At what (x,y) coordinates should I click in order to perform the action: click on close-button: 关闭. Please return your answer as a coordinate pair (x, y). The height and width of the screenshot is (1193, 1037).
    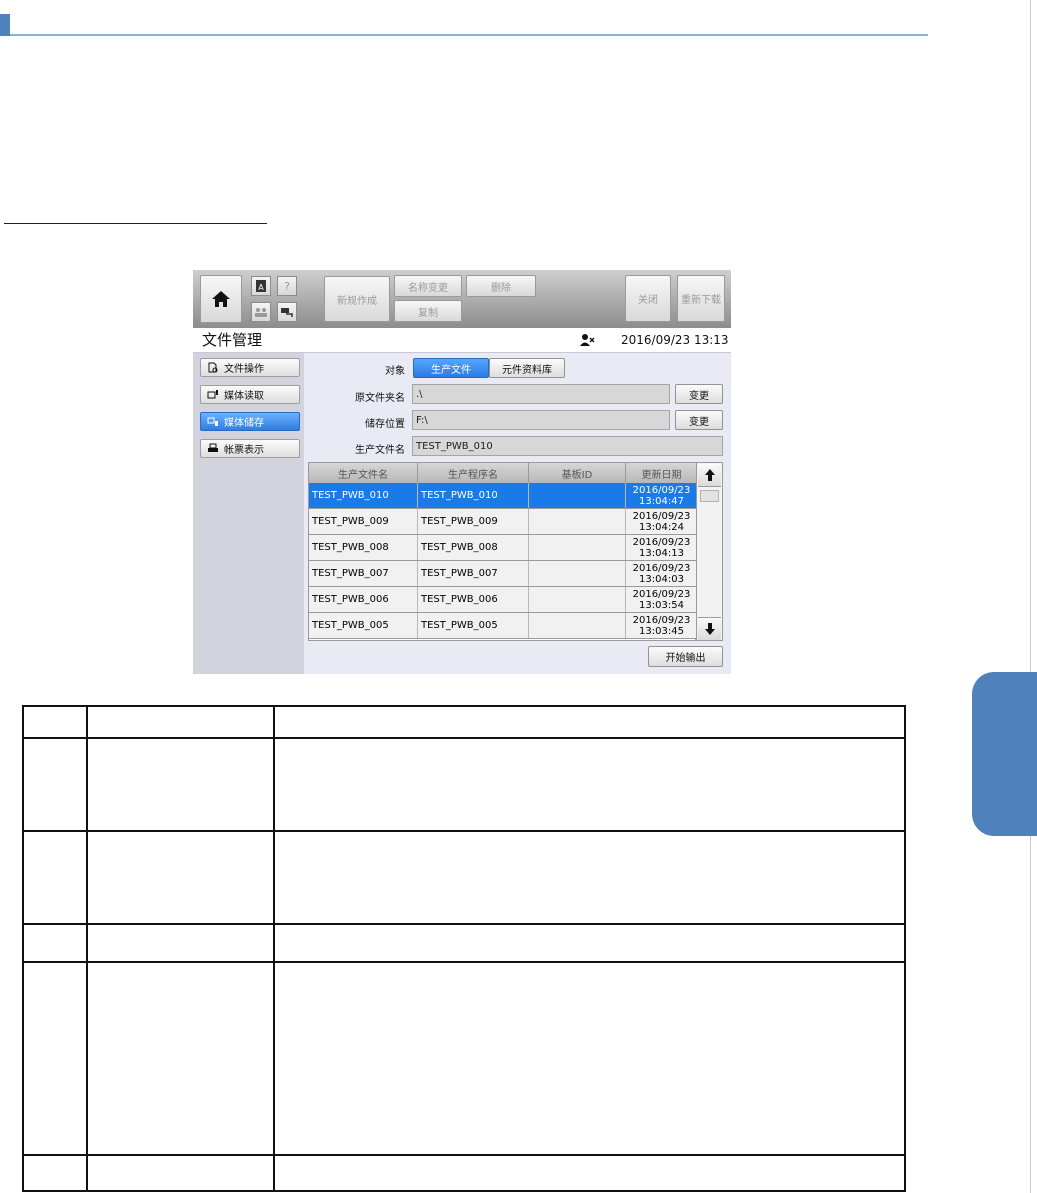
    Looking at the image, I should click on (648, 298).